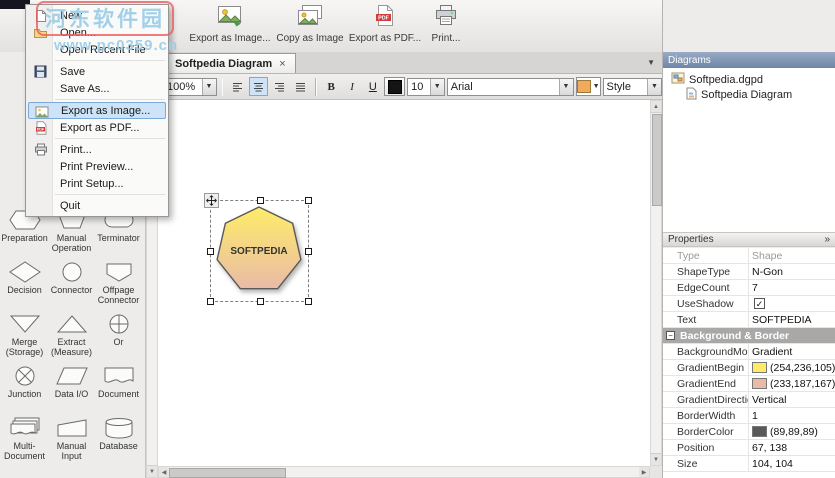 This screenshot has height=478, width=835. Describe the element at coordinates (827, 239) in the screenshot. I see `chevron-right-icon: »` at that location.